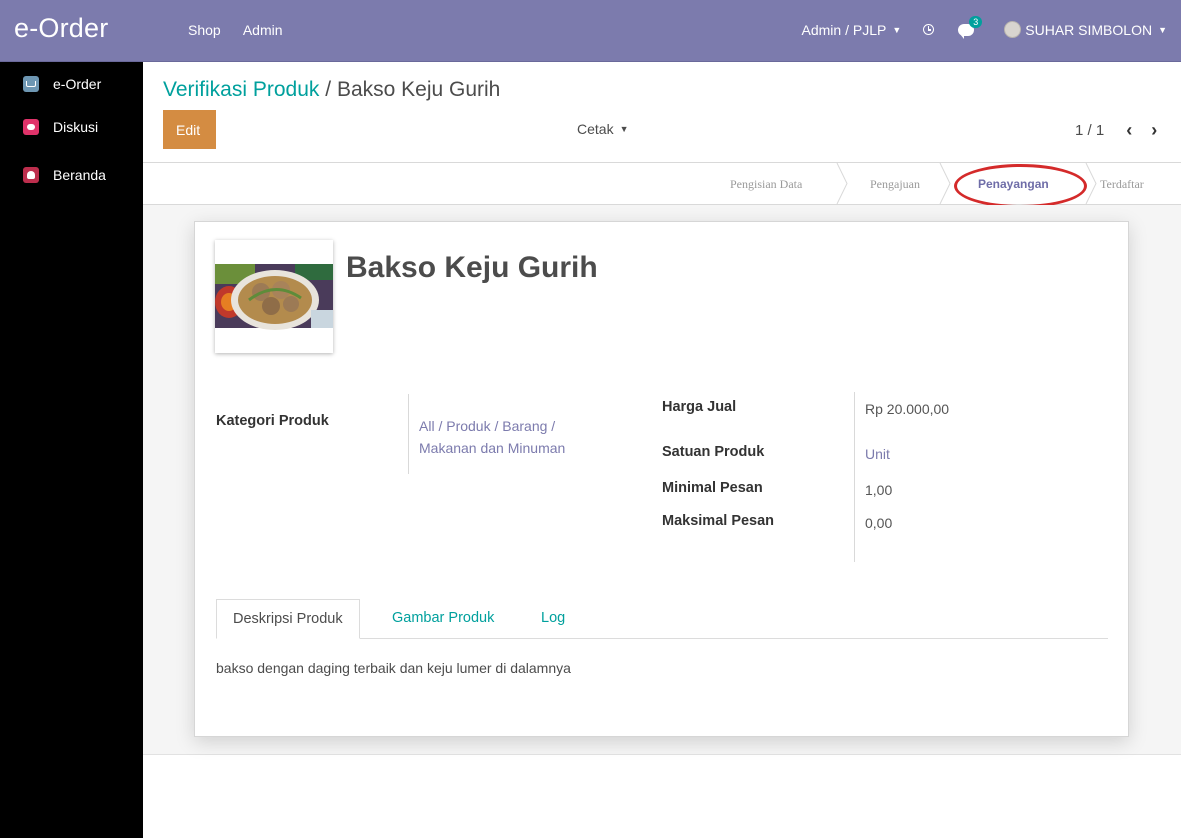 Image resolution: width=1181 pixels, height=838 pixels. Describe the element at coordinates (878, 523) in the screenshot. I see `max-order-value: 0,00` at that location.